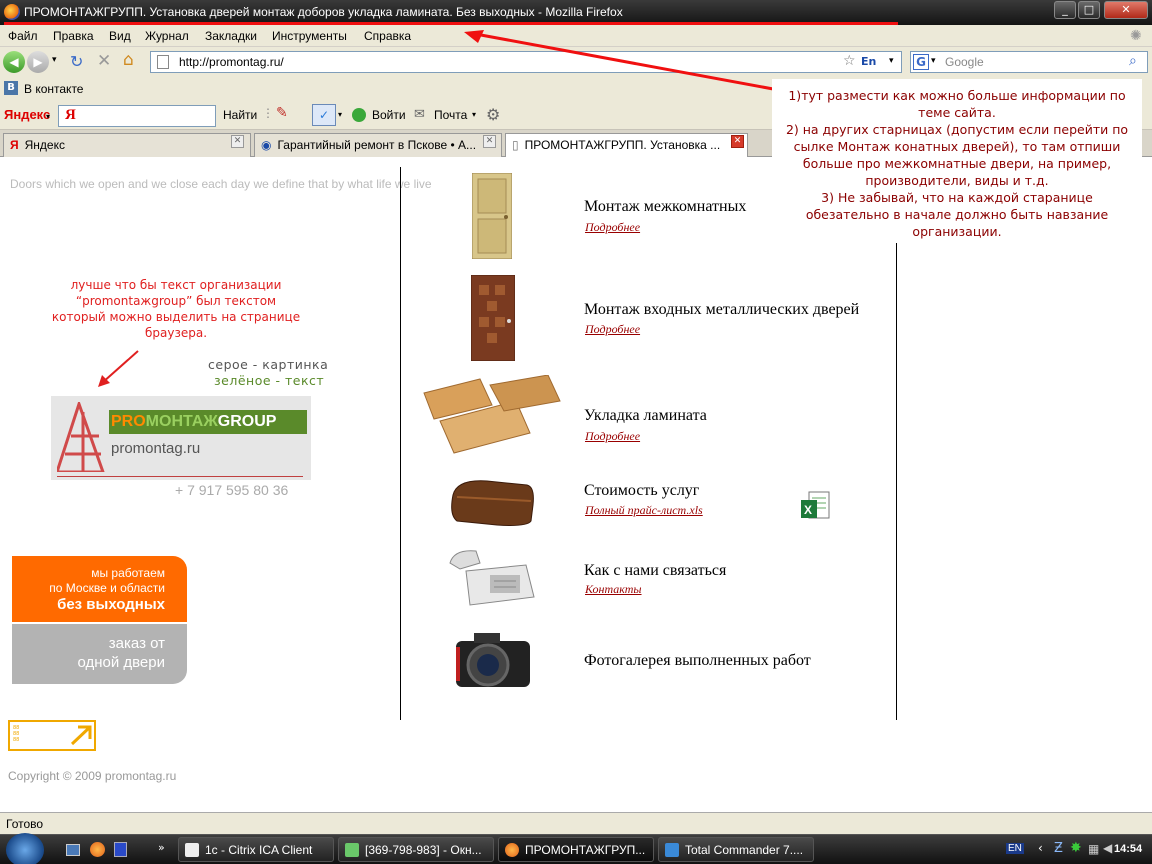 The height and width of the screenshot is (864, 1152). I want to click on annotation-arrow-icon, so click(118, 368).